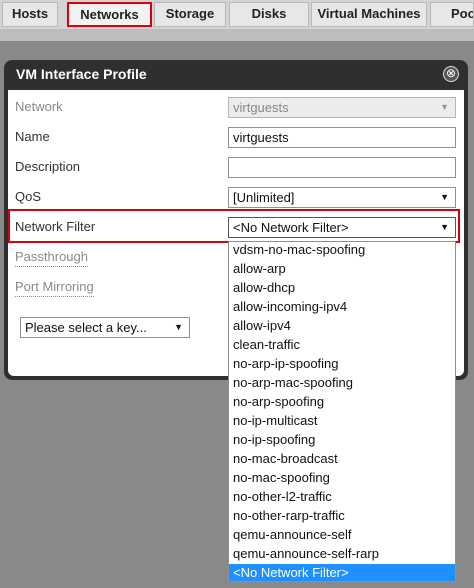  What do you see at coordinates (264, 197) in the screenshot?
I see `qos-select-value: [Unlimited]` at bounding box center [264, 197].